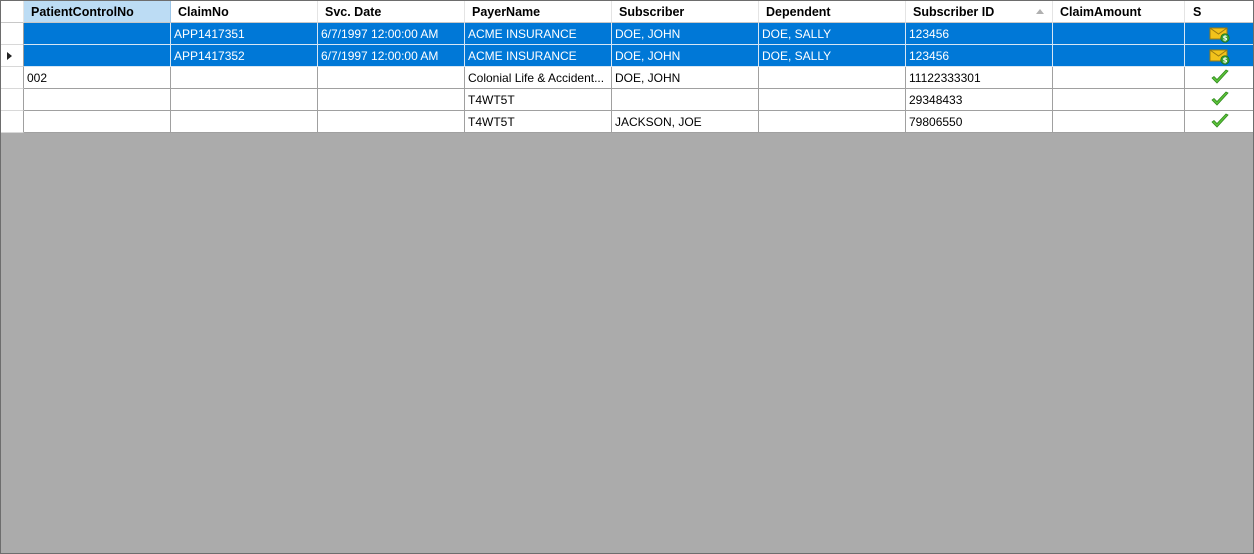 Image resolution: width=1254 pixels, height=554 pixels. Describe the element at coordinates (832, 12) in the screenshot. I see `column-header-dependent: Dependent` at that location.